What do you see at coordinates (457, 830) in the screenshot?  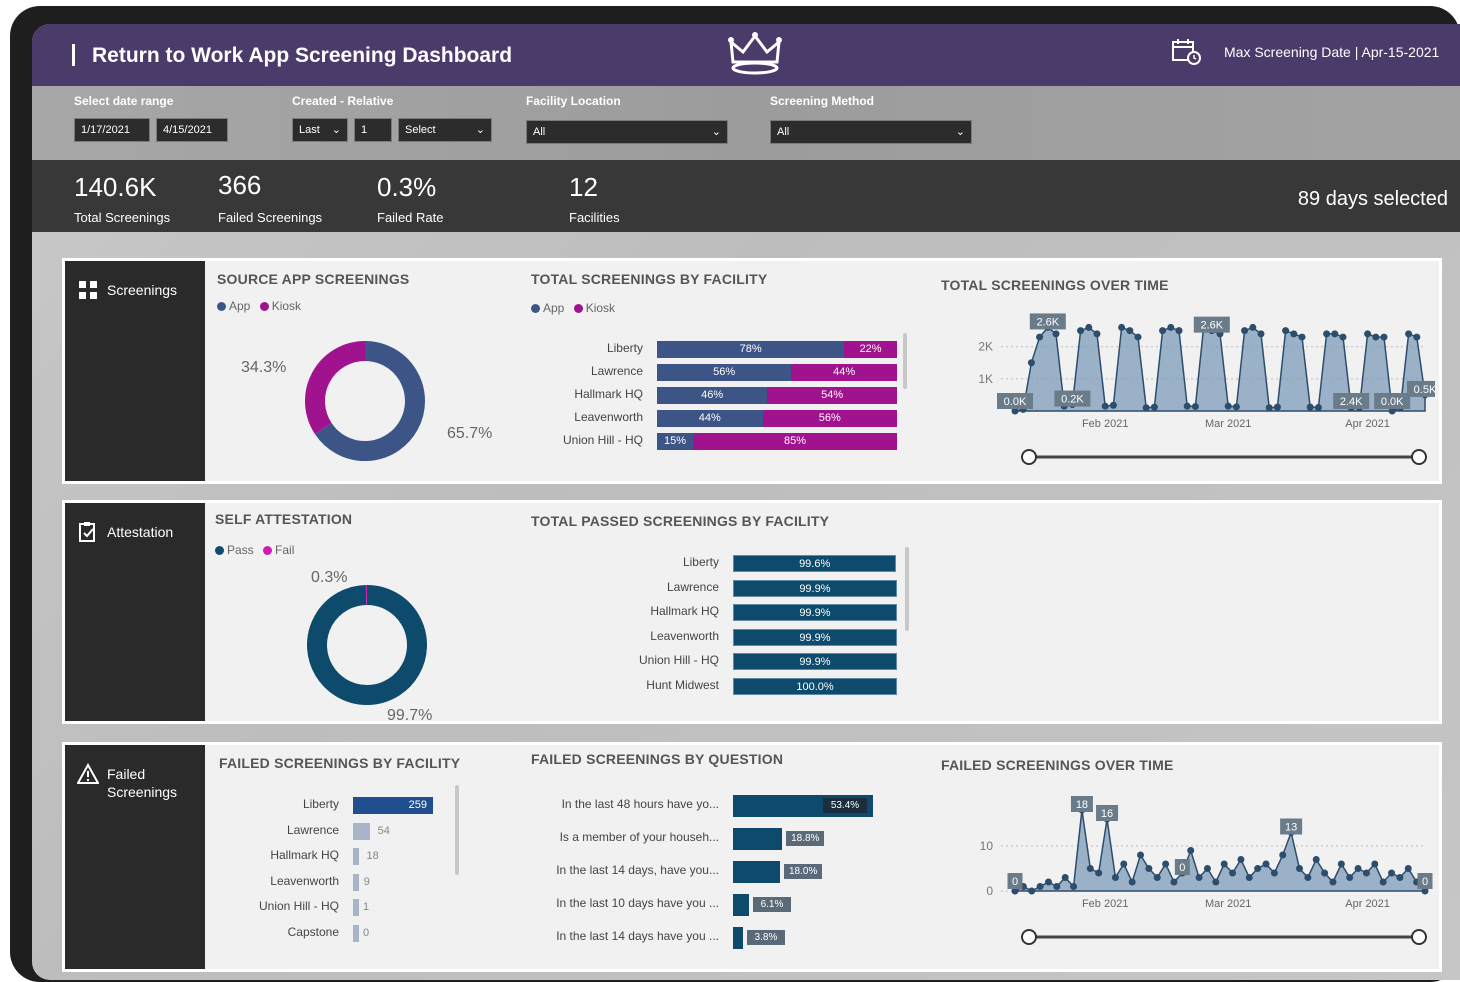 I see `failed-facility-scrollbar` at bounding box center [457, 830].